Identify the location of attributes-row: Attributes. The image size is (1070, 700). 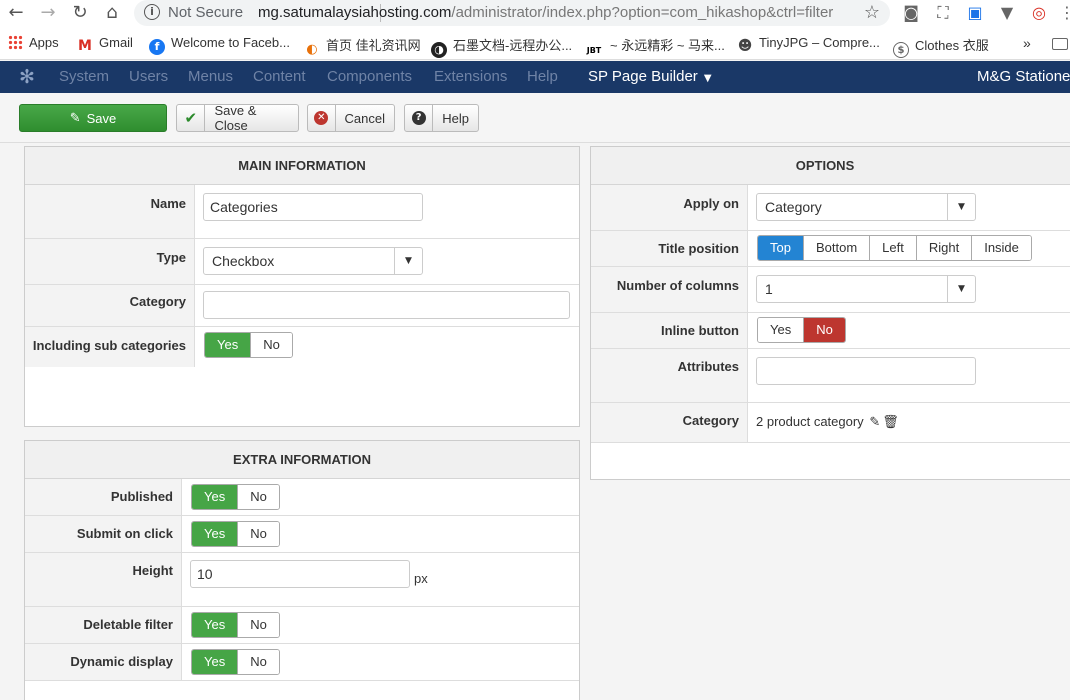
(830, 376).